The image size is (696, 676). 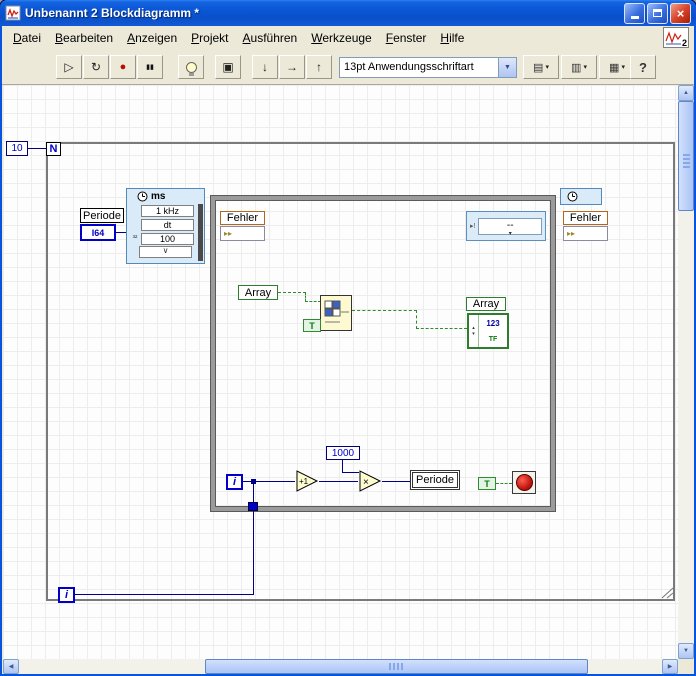 What do you see at coordinates (53, 149) in the screenshot?
I see `loop-count-terminal: N` at bounding box center [53, 149].